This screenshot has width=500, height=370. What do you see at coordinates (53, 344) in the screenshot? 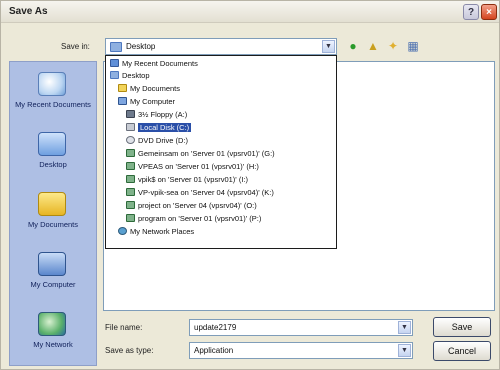
I see `place-label: My Network` at bounding box center [53, 344].